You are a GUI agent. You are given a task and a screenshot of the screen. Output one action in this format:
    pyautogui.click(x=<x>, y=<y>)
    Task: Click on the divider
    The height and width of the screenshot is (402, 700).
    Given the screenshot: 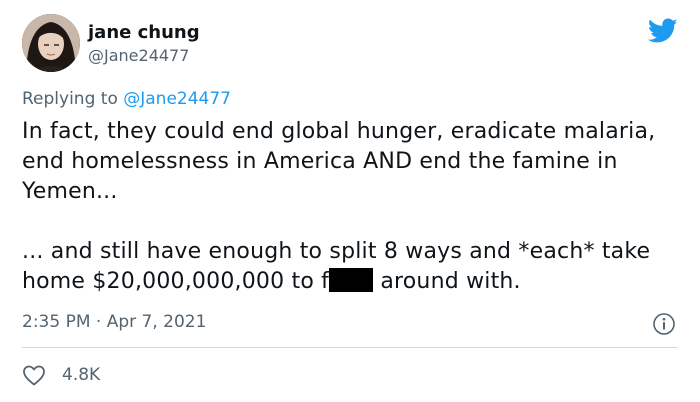 What is the action you would take?
    pyautogui.click(x=350, y=347)
    